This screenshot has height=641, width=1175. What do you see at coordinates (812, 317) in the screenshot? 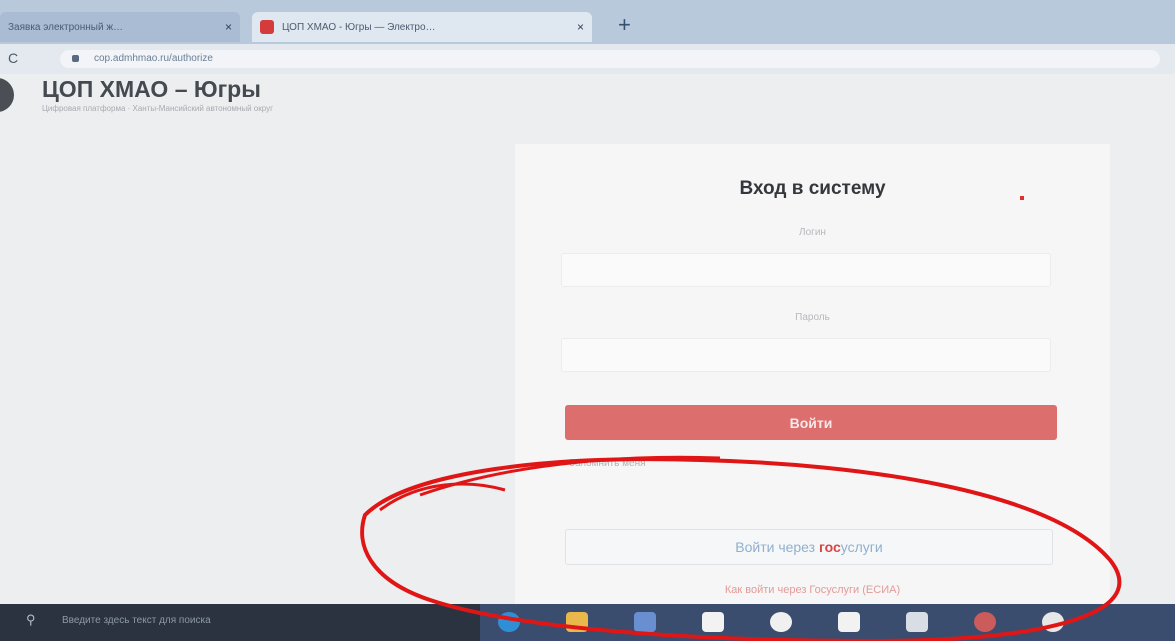
I see `password-label: Пароль` at bounding box center [812, 317].